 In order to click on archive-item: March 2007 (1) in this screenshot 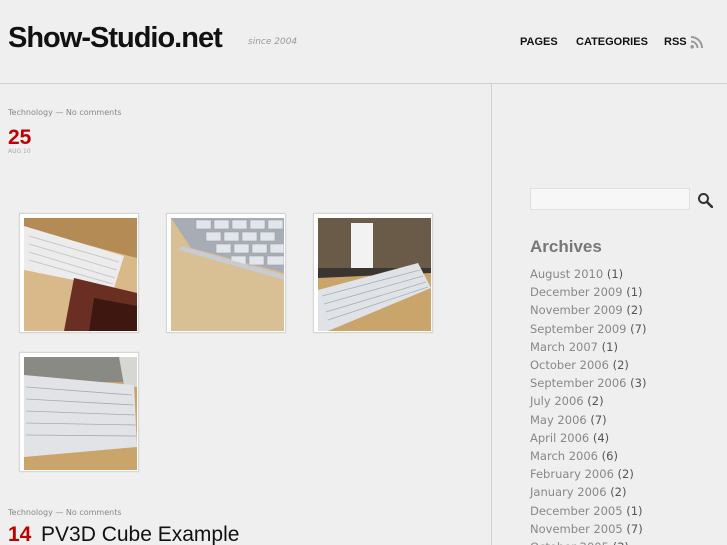, I will do `click(588, 347)`.